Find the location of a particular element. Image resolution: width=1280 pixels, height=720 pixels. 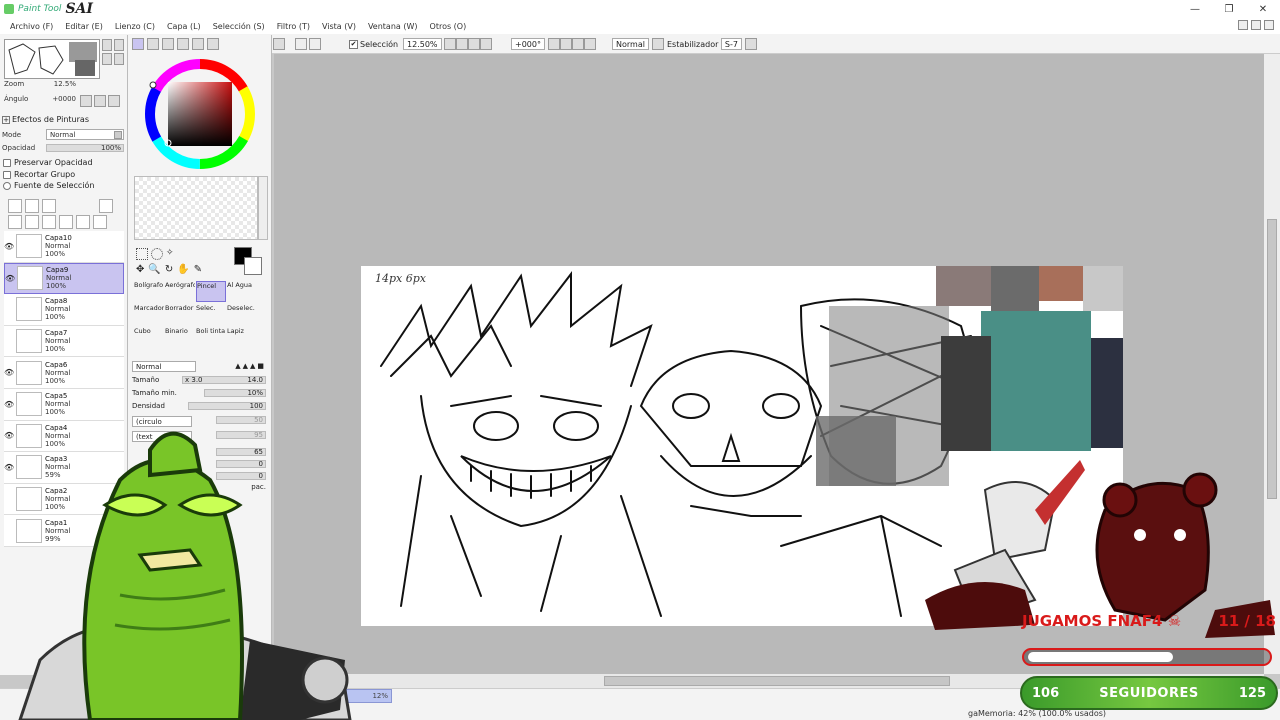

menu-vista: Vista (V) is located at coordinates (339, 26).